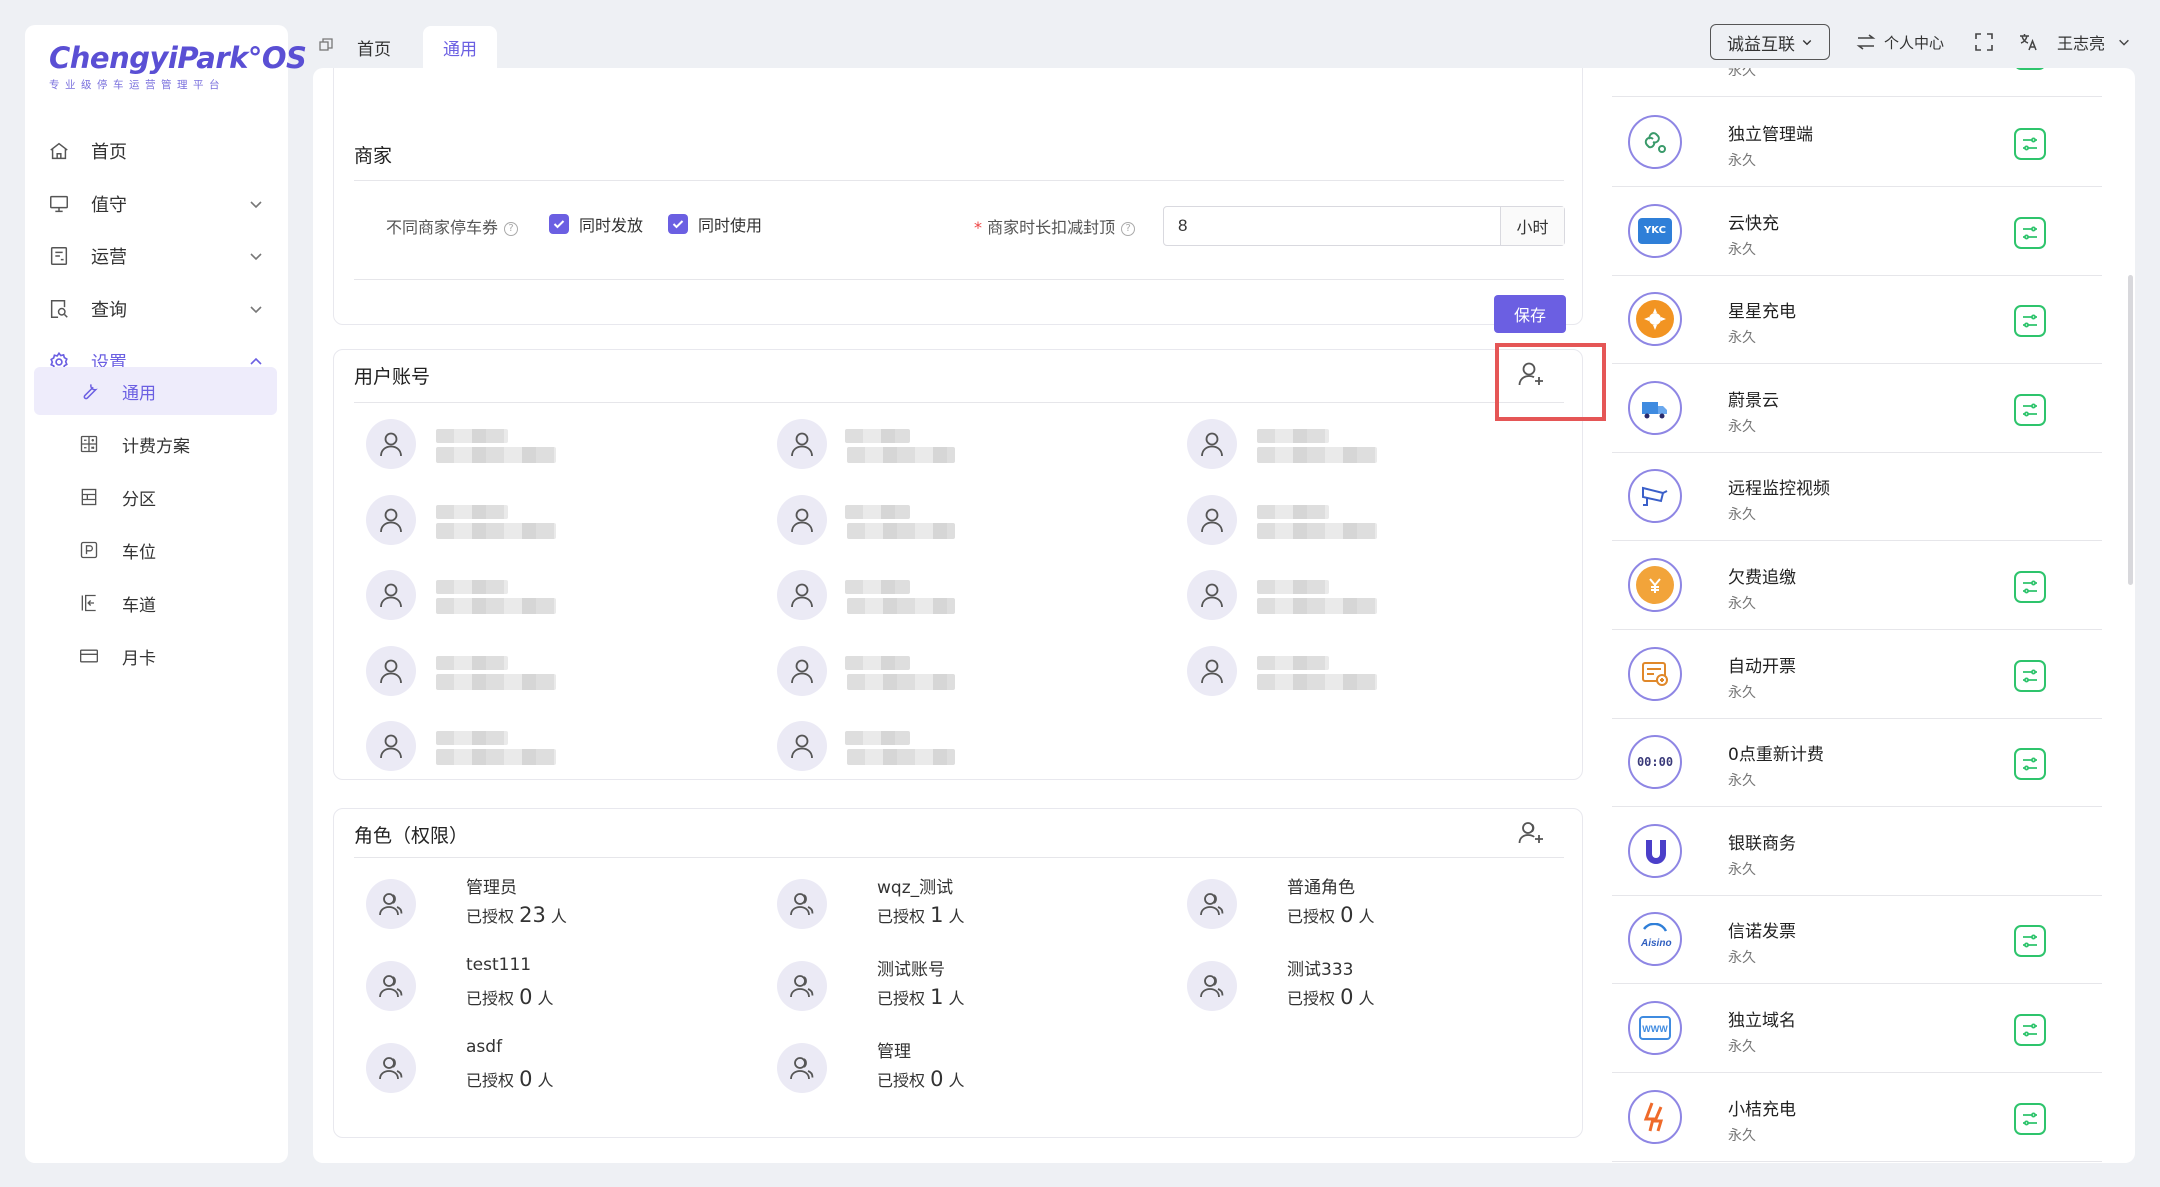 The image size is (2160, 1187). Describe the element at coordinates (89, 391) in the screenshot. I see `wrench-icon` at that location.